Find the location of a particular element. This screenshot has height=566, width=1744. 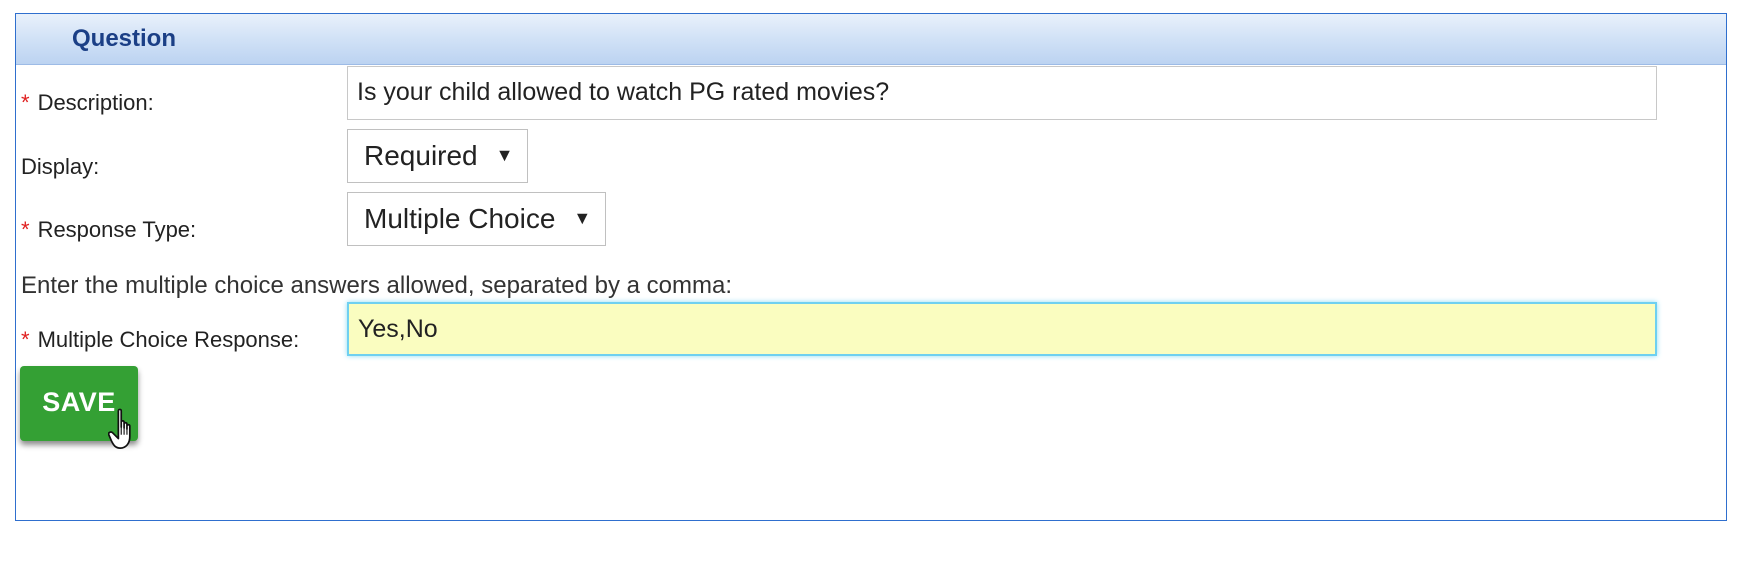

response-type-select-value: Multiple Choice is located at coordinates (460, 218).